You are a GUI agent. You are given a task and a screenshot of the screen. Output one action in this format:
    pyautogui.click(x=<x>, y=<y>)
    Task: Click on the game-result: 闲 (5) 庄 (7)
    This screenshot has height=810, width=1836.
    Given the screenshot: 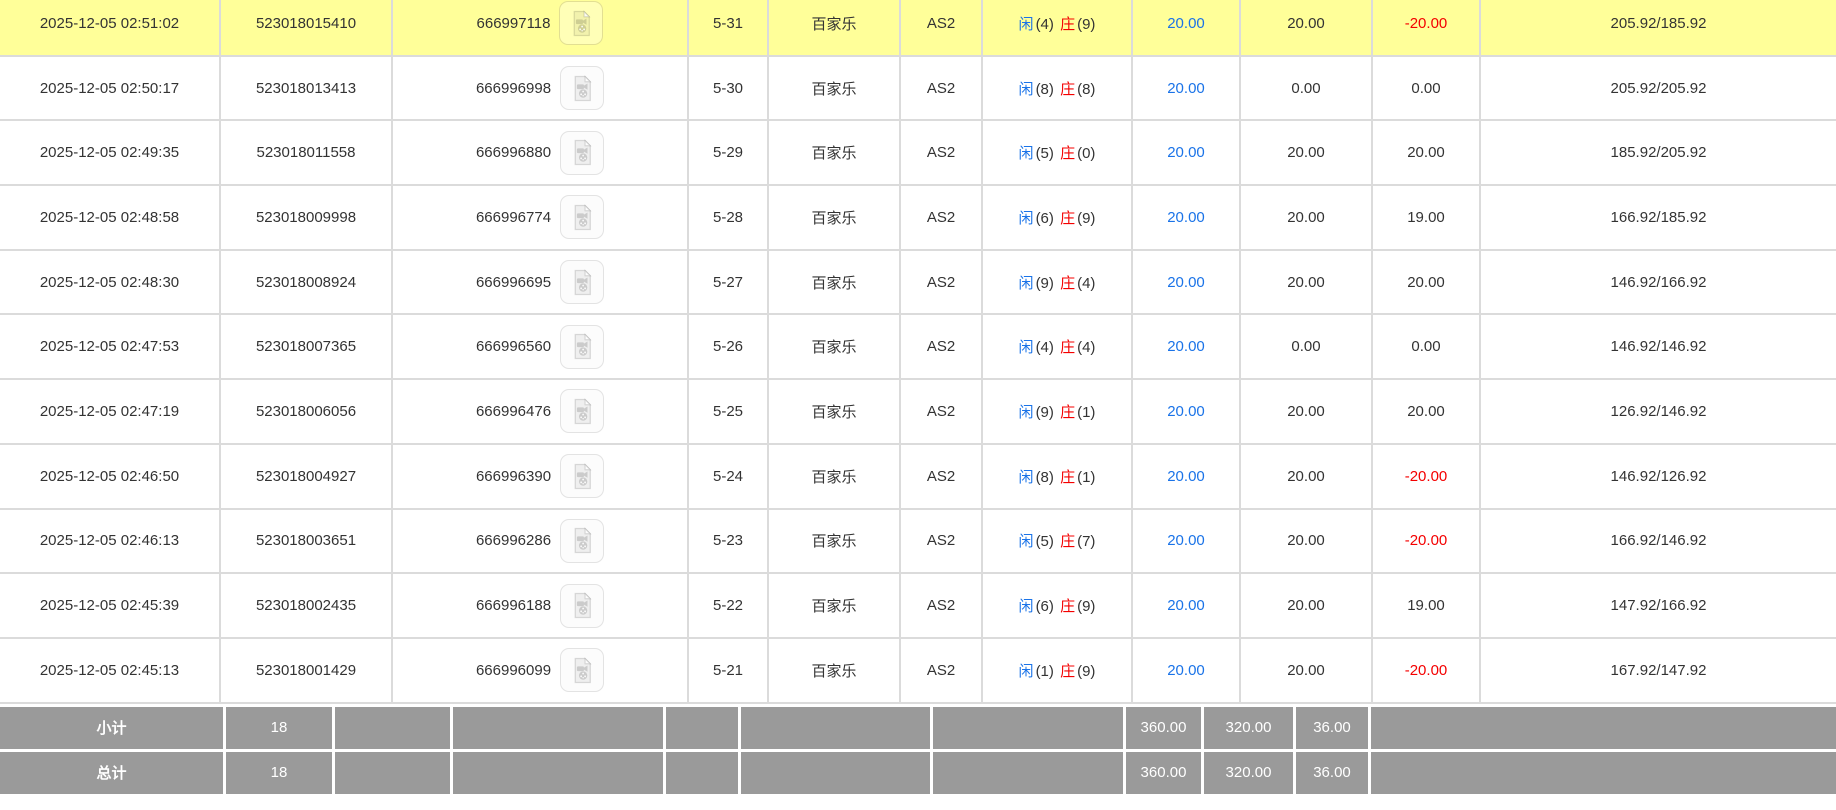 What is the action you would take?
    pyautogui.click(x=1057, y=541)
    